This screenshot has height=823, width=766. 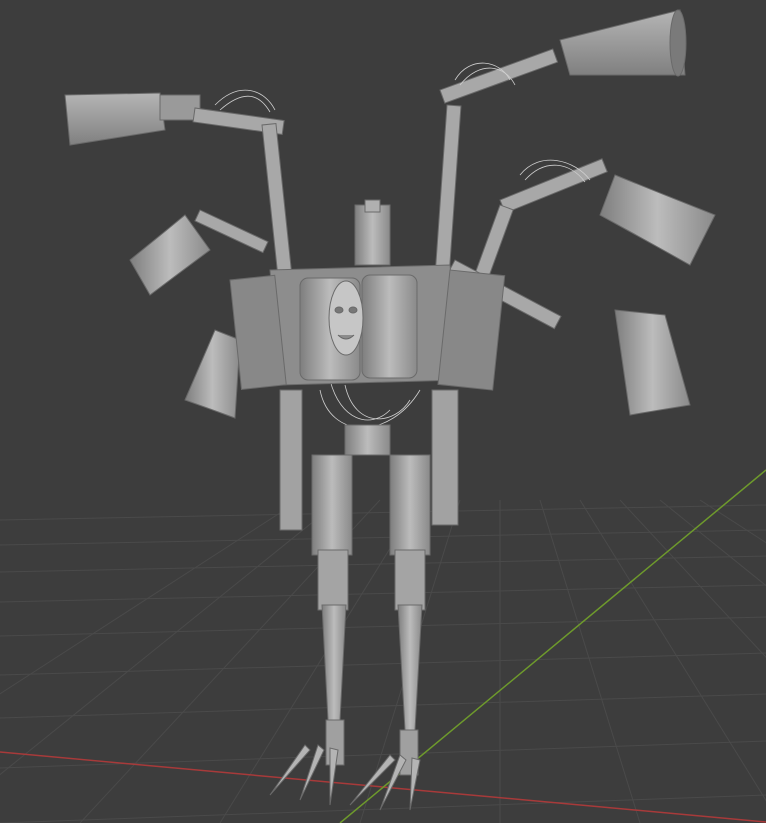 What do you see at coordinates (445, 457) in the screenshot?
I see `right-hip-piston` at bounding box center [445, 457].